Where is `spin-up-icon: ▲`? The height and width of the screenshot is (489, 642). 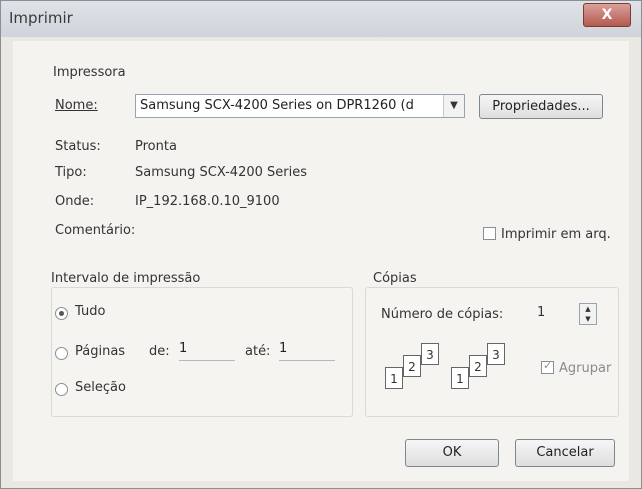
spin-up-icon: ▲ is located at coordinates (588, 309).